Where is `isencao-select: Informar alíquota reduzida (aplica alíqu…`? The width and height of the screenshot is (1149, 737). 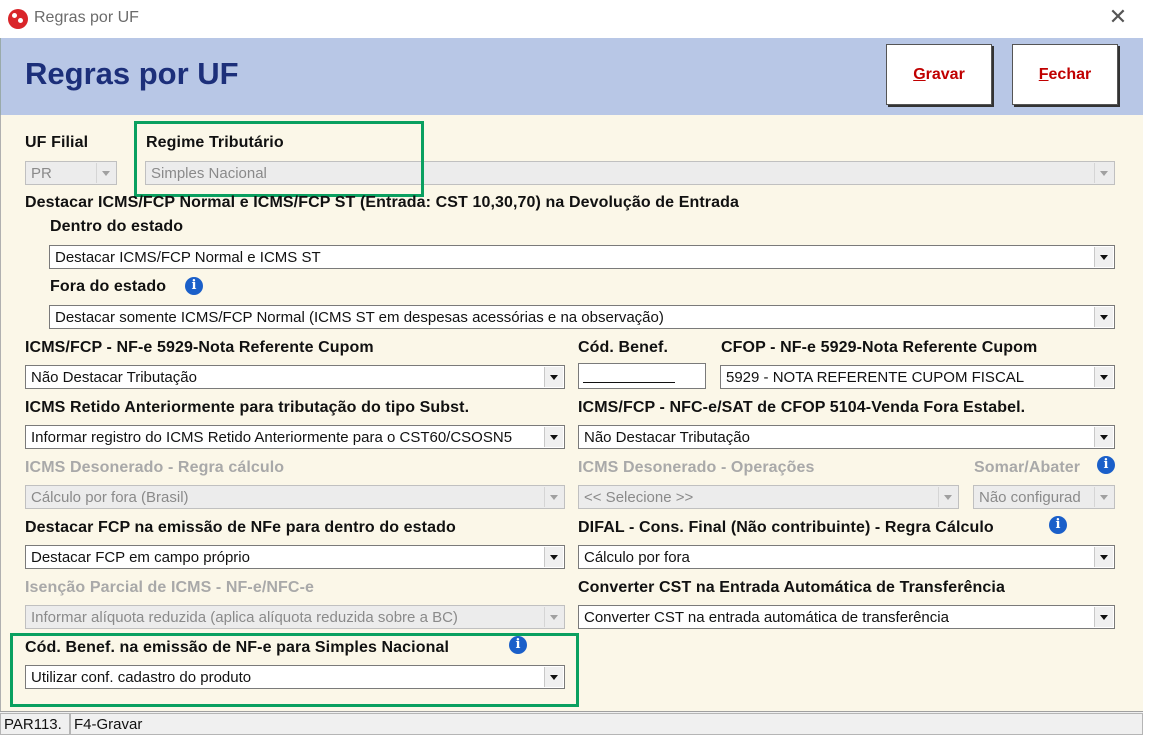
isencao-select: Informar alíquota reduzida (aplica alíqu… is located at coordinates (295, 617).